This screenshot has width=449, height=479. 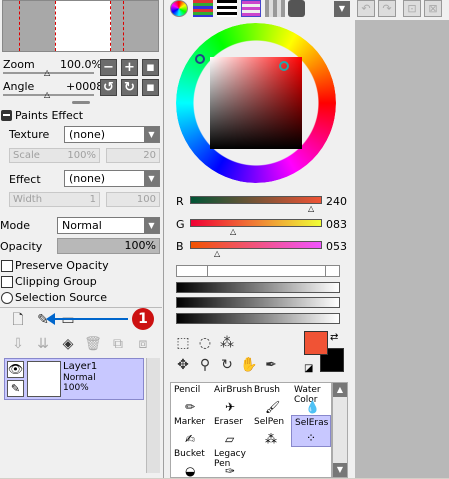 I want to click on clipping-group-checkbox, so click(x=7, y=282).